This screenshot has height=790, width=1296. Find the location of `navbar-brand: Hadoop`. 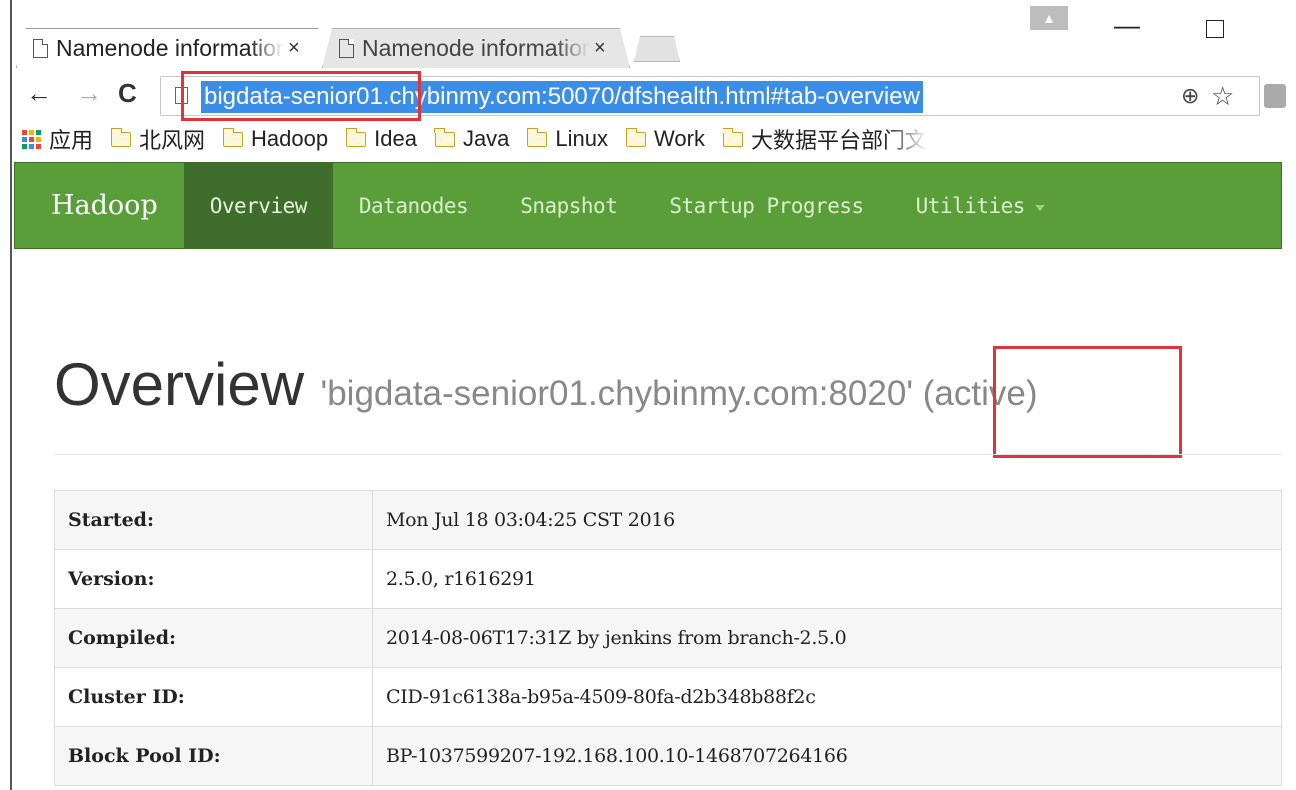

navbar-brand: Hadoop is located at coordinates (99, 205).